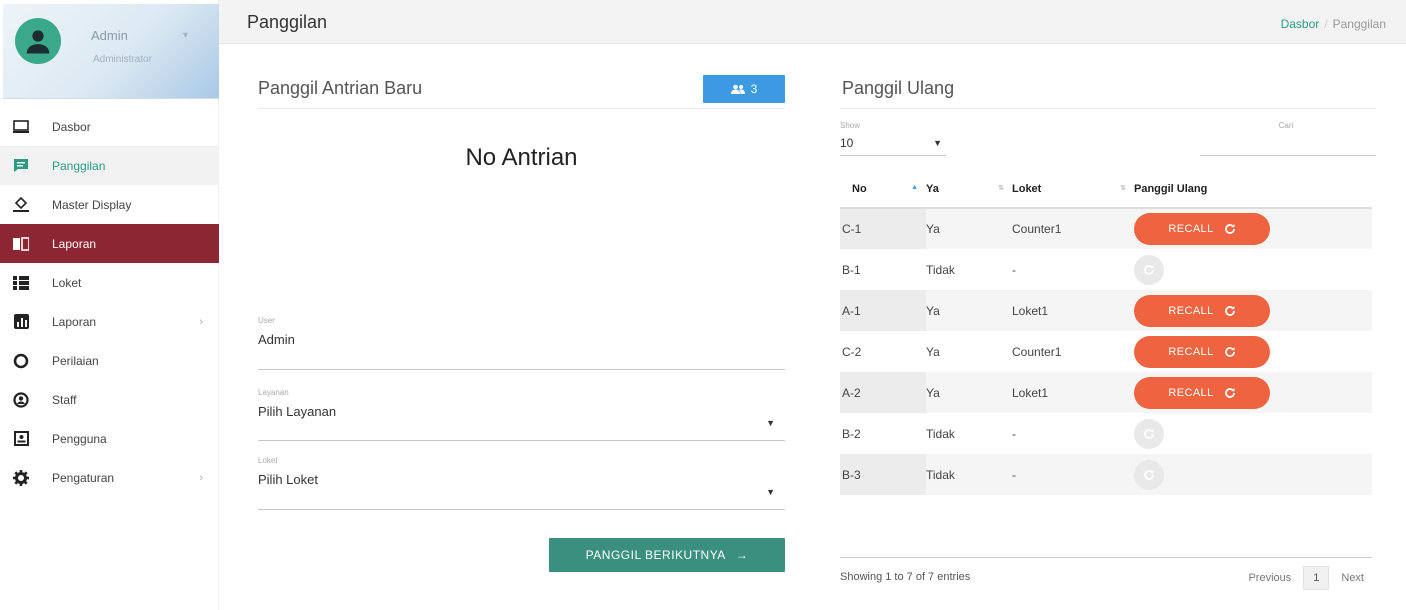  Describe the element at coordinates (883, 190) in the screenshot. I see `column-header-no: No ▲` at that location.